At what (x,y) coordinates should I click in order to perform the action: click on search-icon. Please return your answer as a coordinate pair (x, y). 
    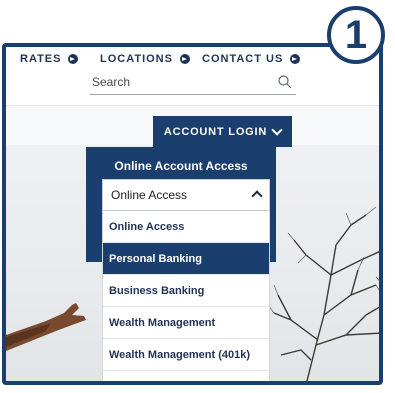
    Looking at the image, I should click on (285, 82).